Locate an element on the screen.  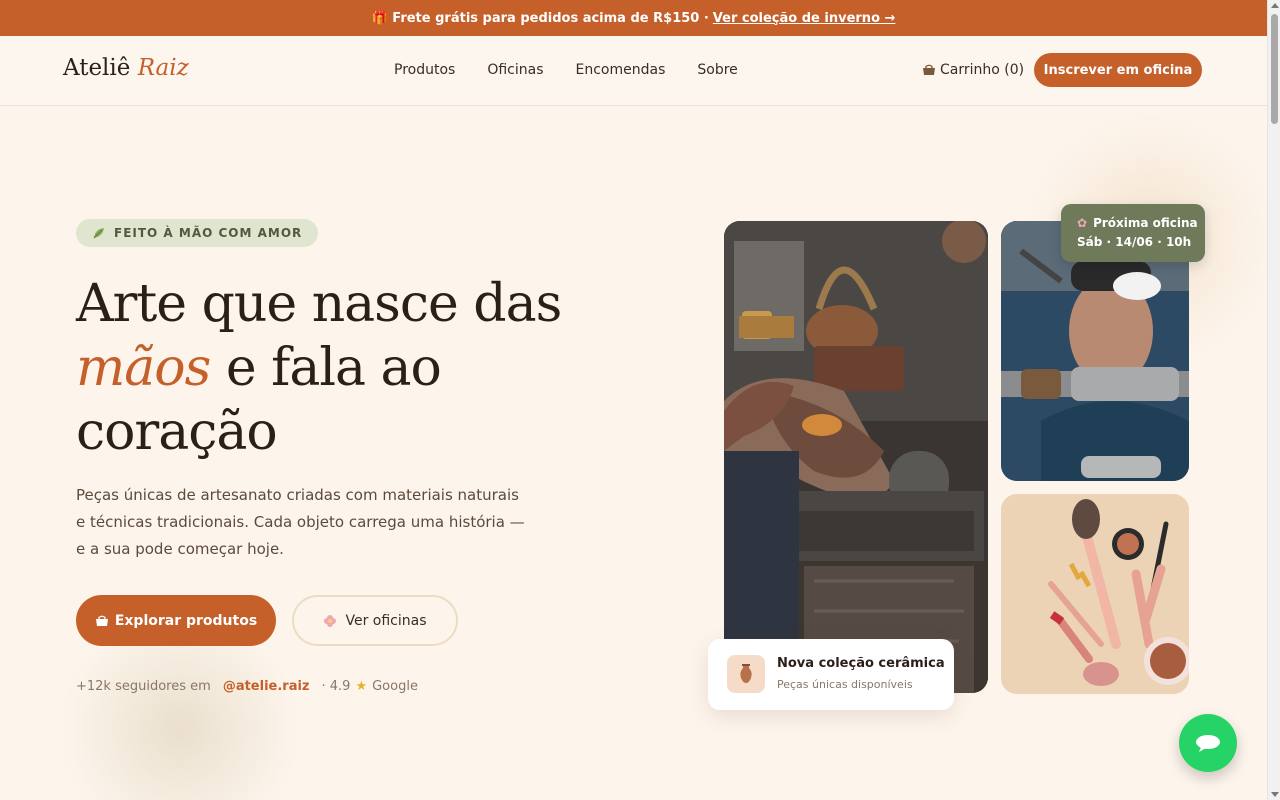
next-workshop-date: Sáb · 14/06 · 10h is located at coordinates (1134, 242).